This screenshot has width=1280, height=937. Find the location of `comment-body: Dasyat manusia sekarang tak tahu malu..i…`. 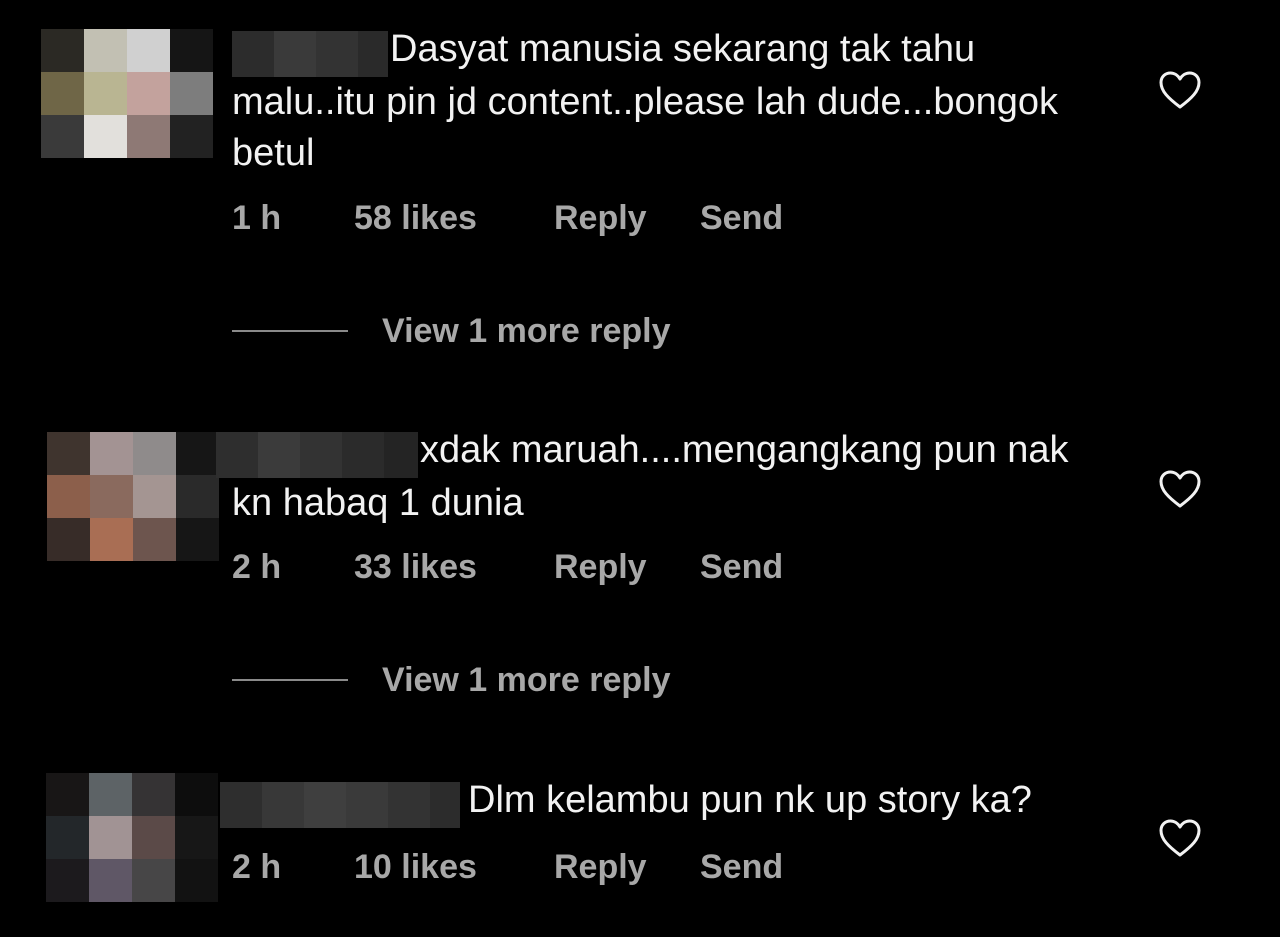

comment-body: Dasyat manusia sekarang tak tahu malu..i… is located at coordinates (672, 101).